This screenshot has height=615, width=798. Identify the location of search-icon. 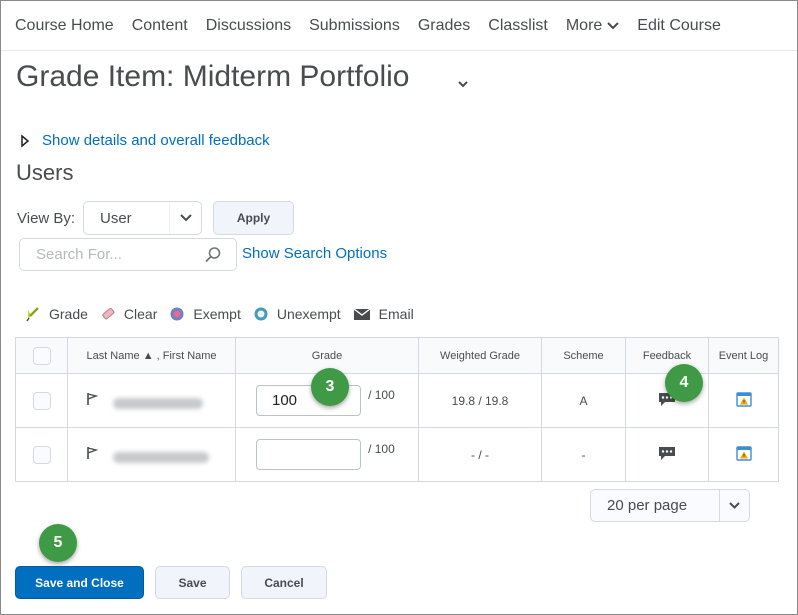
(213, 255).